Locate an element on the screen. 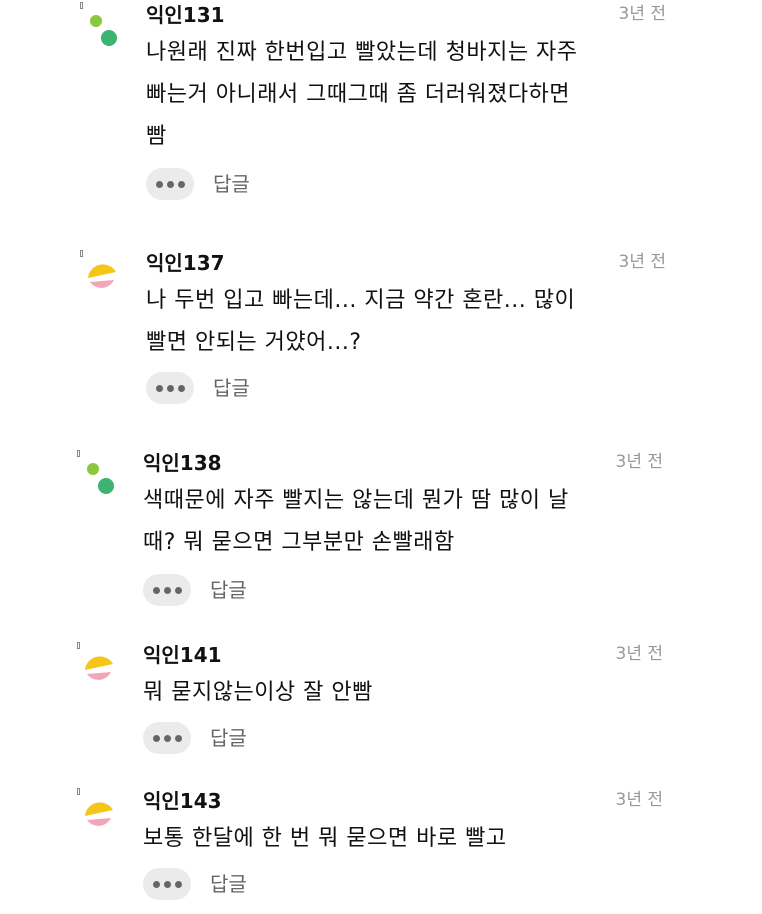 The width and height of the screenshot is (762, 914). comment-line: 나 두번 입고 빠는데... 지금 약간 혼란... 많이 is located at coordinates (361, 300).